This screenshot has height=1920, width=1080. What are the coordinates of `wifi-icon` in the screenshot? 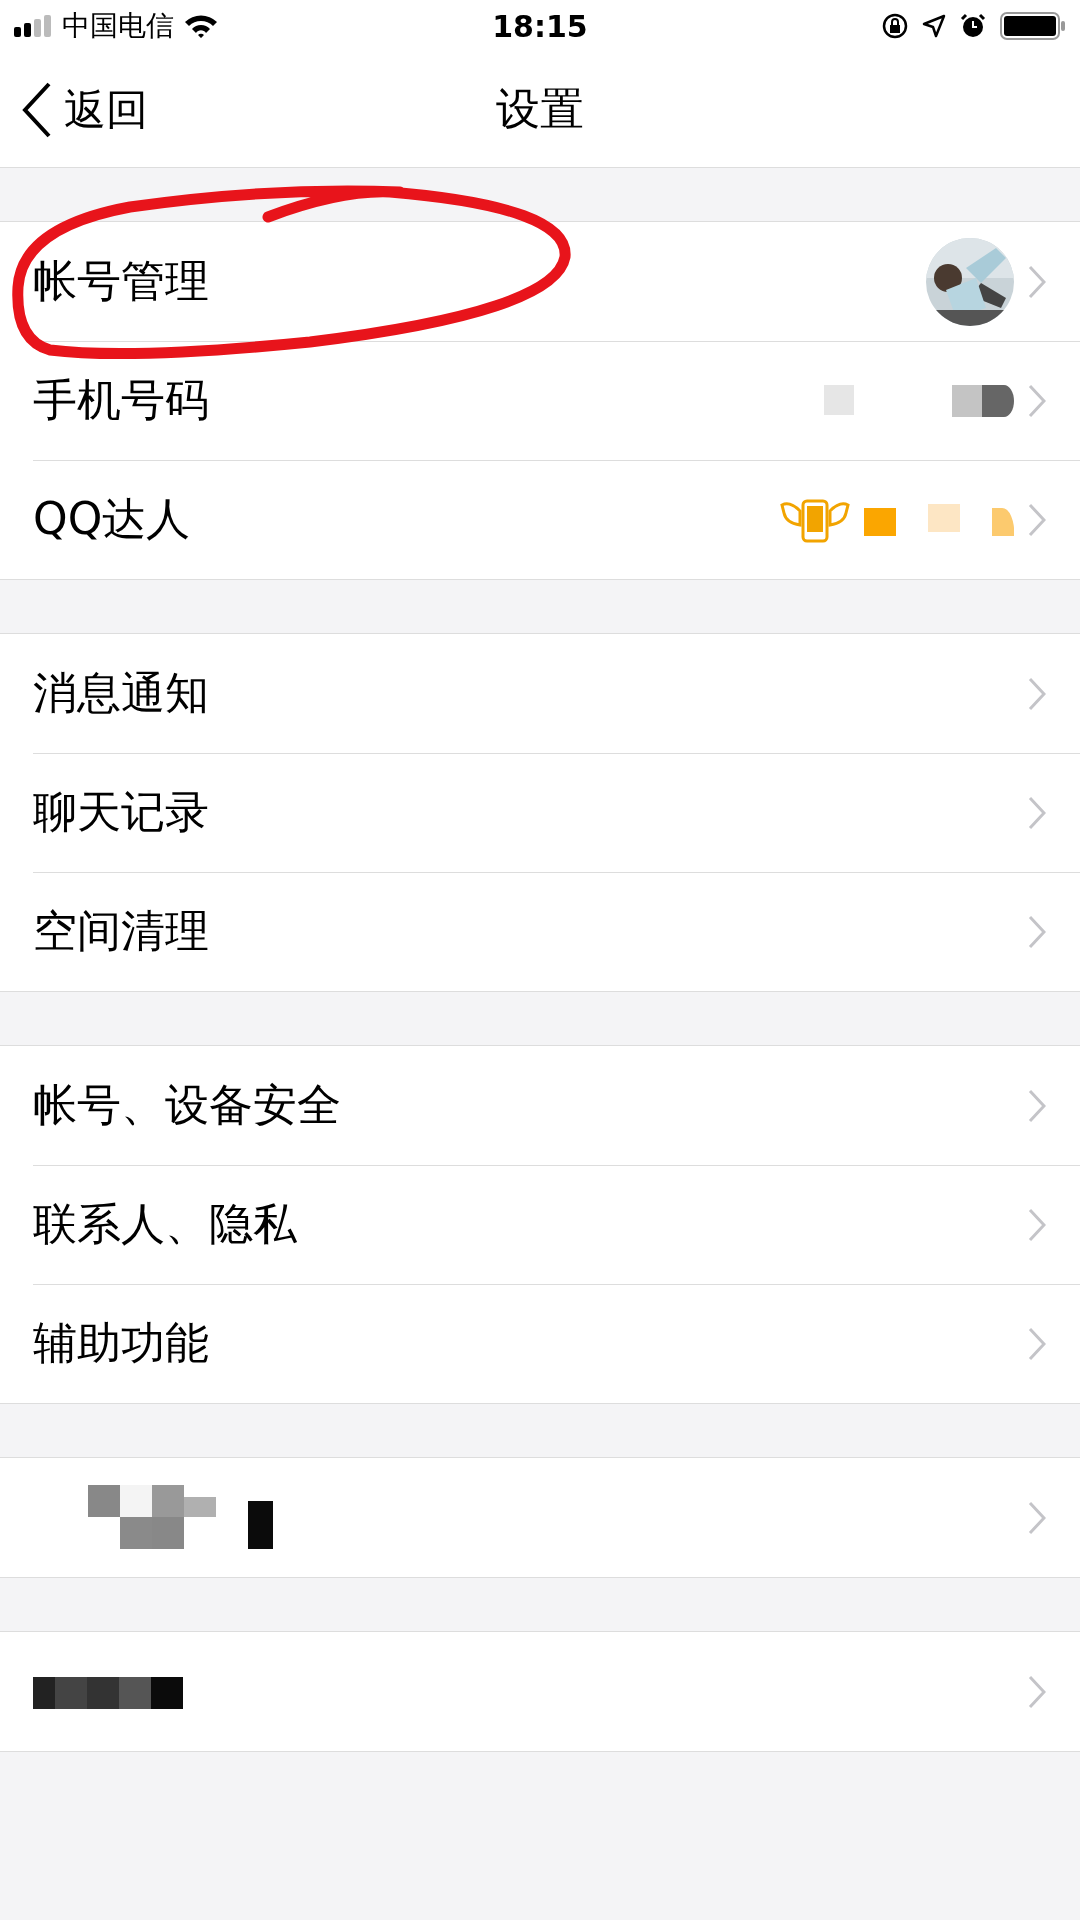 It's located at (201, 26).